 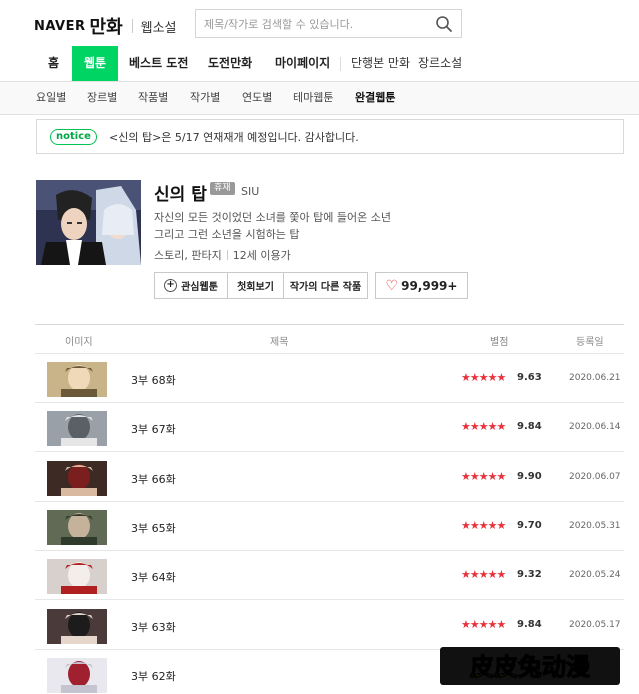 I want to click on nav-books: 단행본 만화, so click(x=380, y=63).